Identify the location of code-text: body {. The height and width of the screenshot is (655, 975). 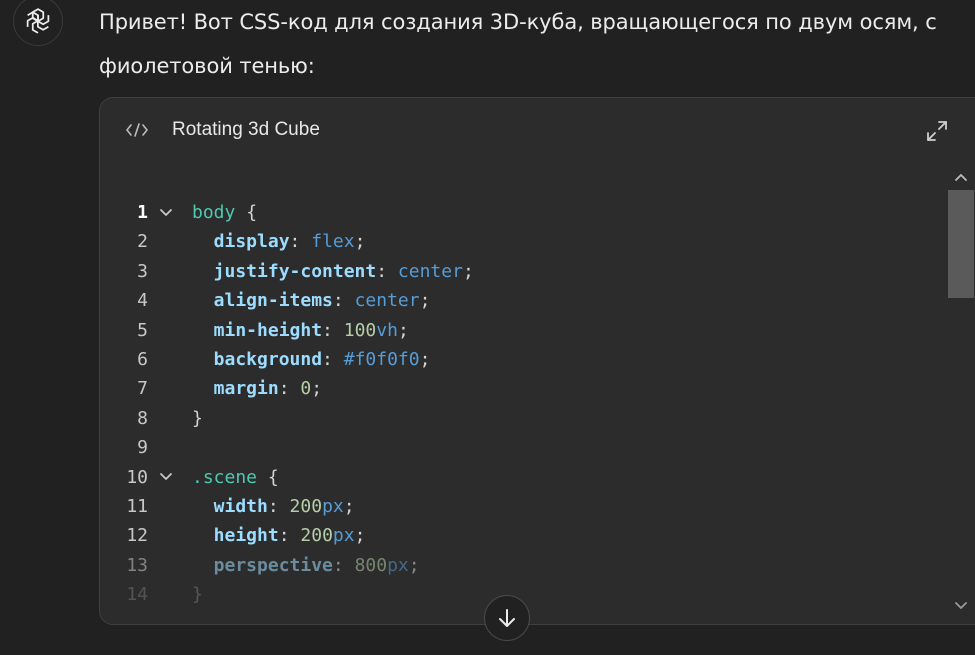
(224, 212).